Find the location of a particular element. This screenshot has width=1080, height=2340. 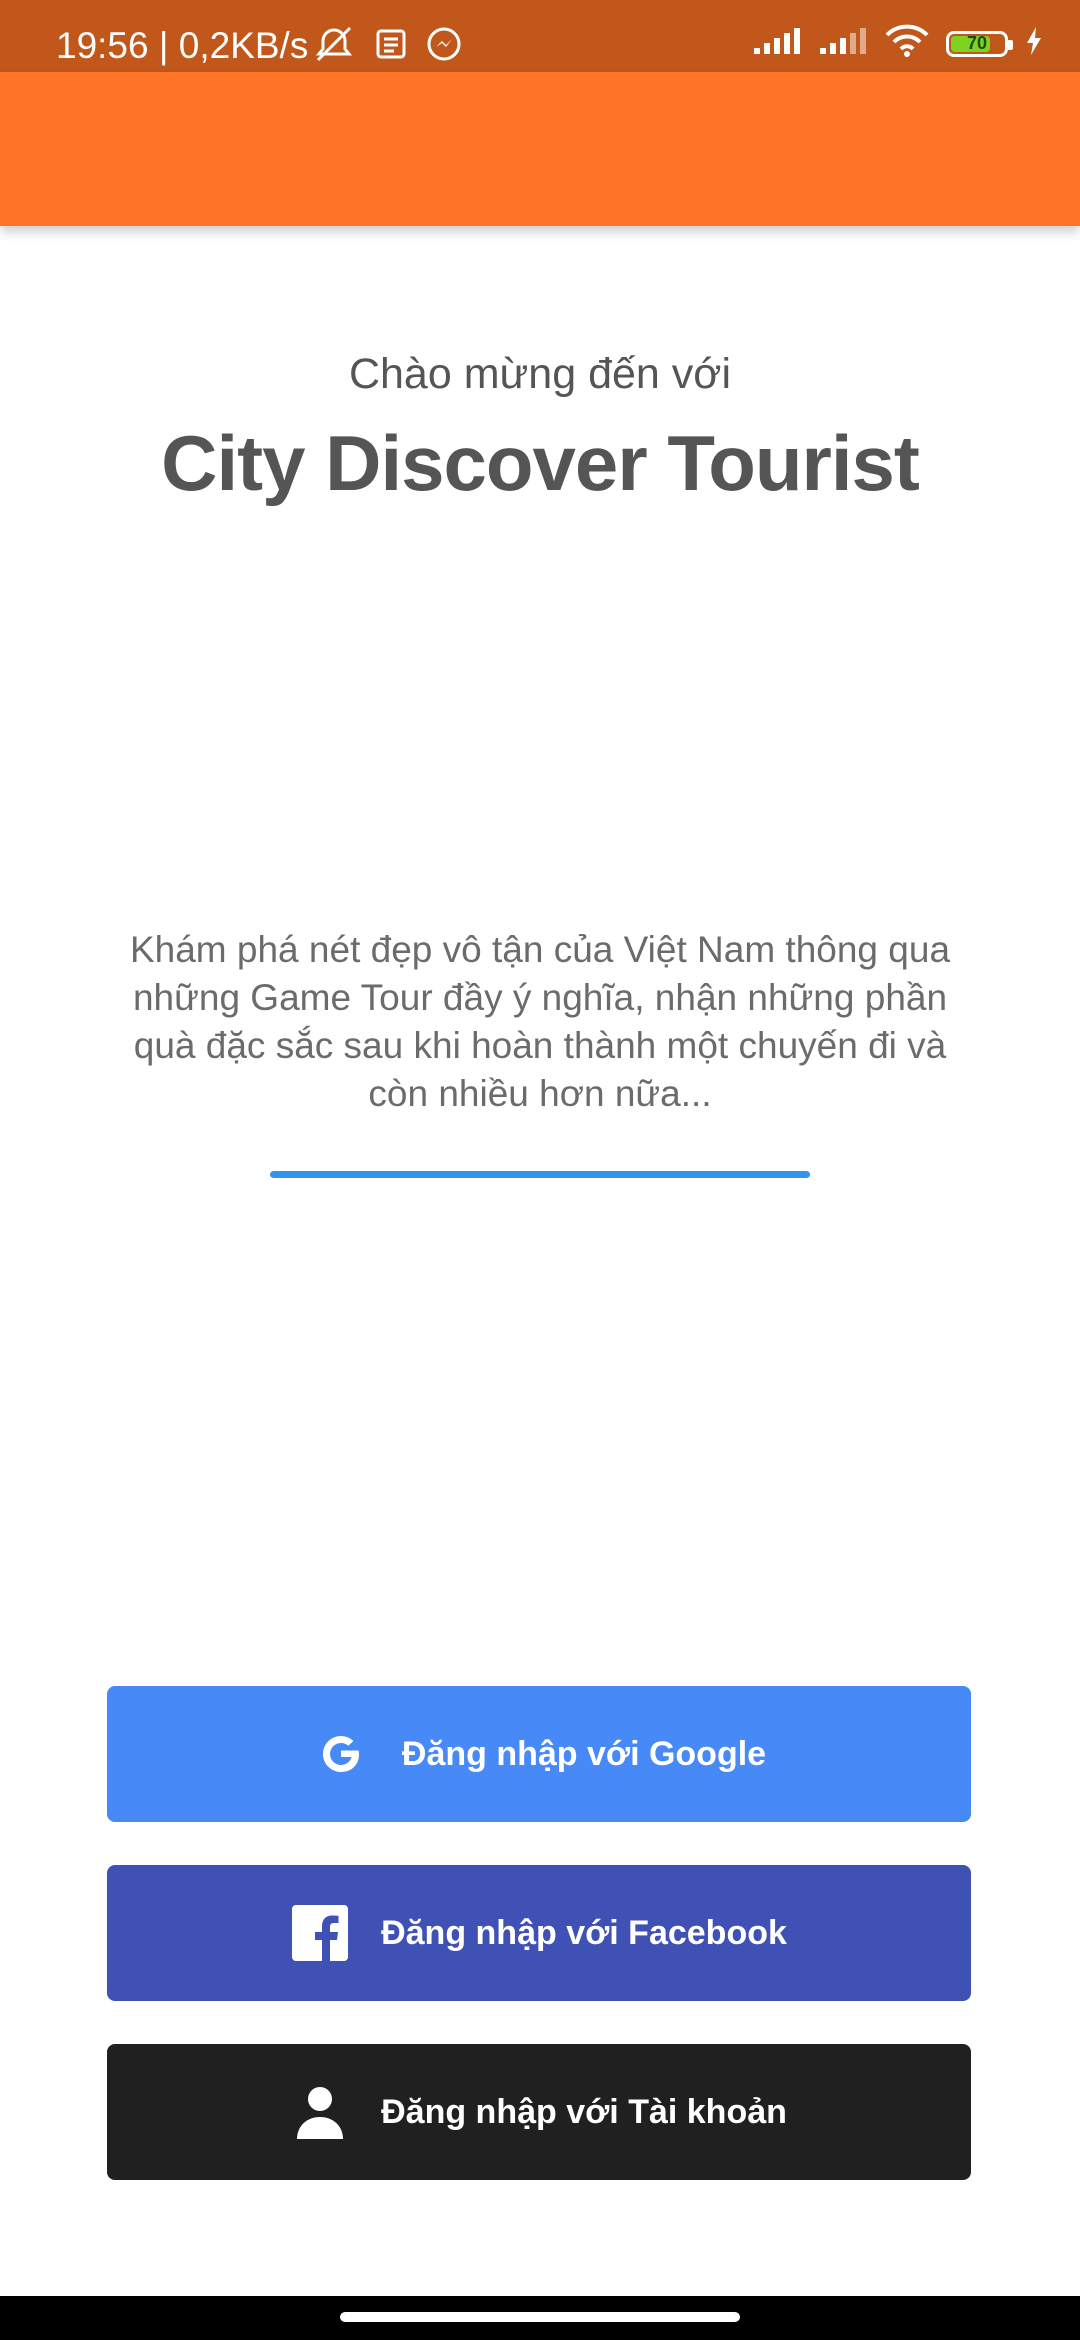

home-gesture-handle is located at coordinates (540, 2317).